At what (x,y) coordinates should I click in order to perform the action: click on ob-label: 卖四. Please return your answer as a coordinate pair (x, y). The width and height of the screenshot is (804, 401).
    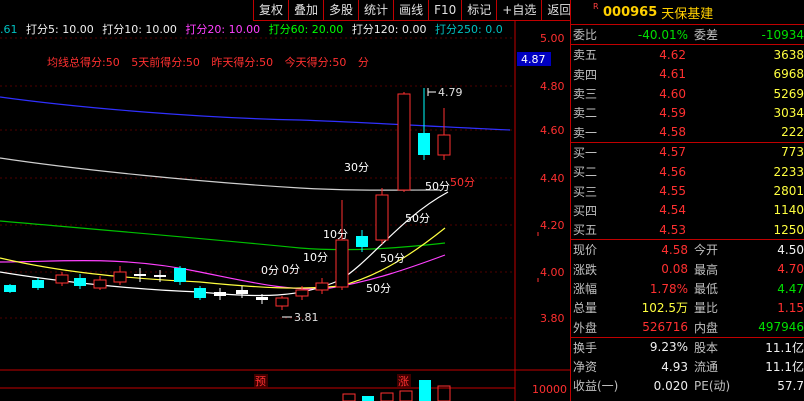
    Looking at the image, I should click on (585, 74).